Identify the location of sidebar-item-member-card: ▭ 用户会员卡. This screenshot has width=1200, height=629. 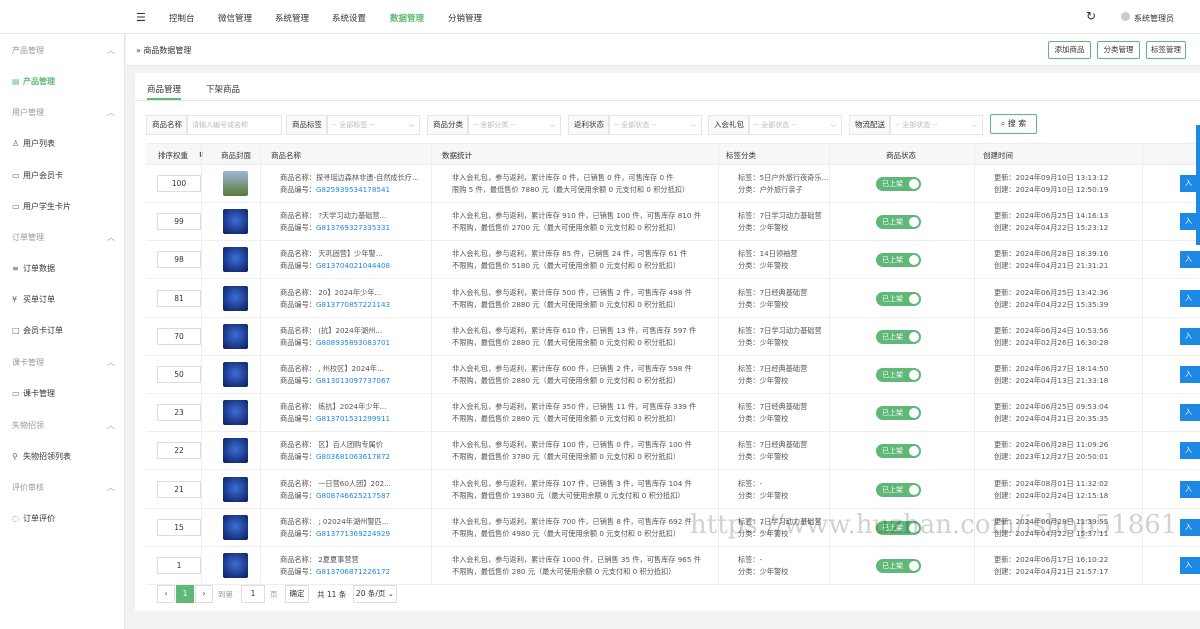
(37, 175).